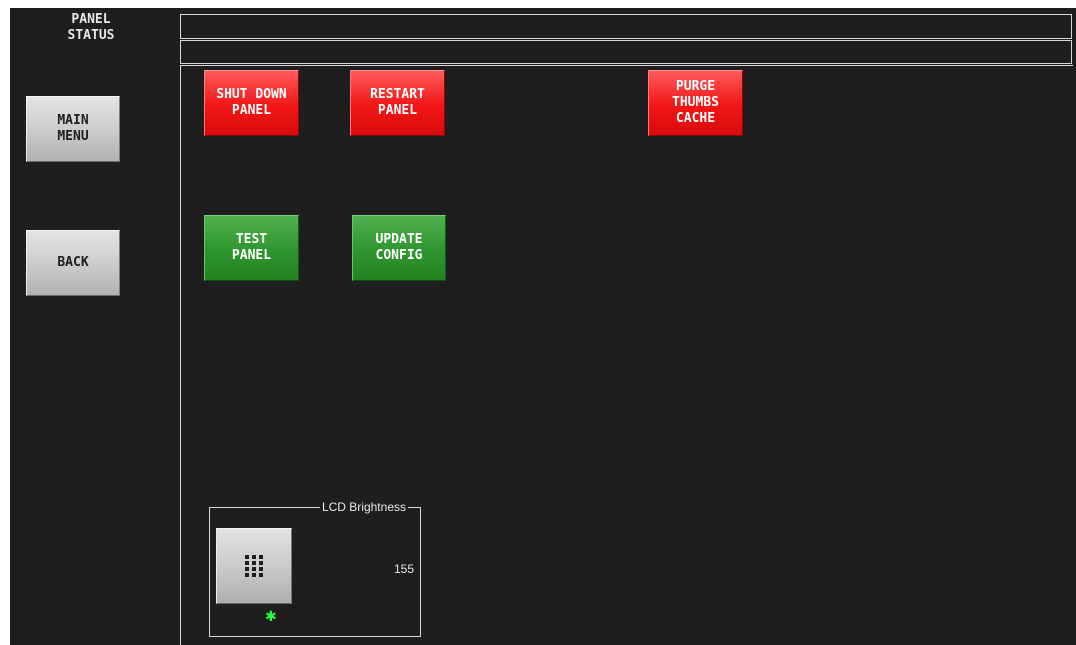 This screenshot has width=1076, height=645. I want to click on lcd-brightness-group: LCD Brightness 155 ✱, so click(315, 568).